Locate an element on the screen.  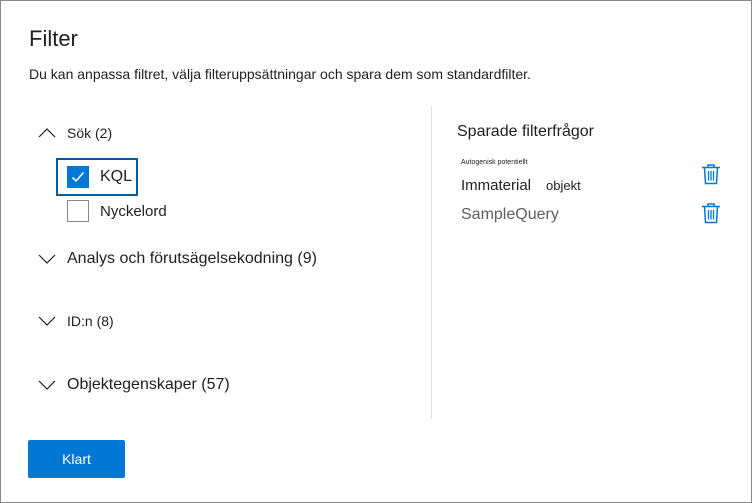
group-analysis-header: Analys och förutsägelsekodning (9) is located at coordinates (177, 259).